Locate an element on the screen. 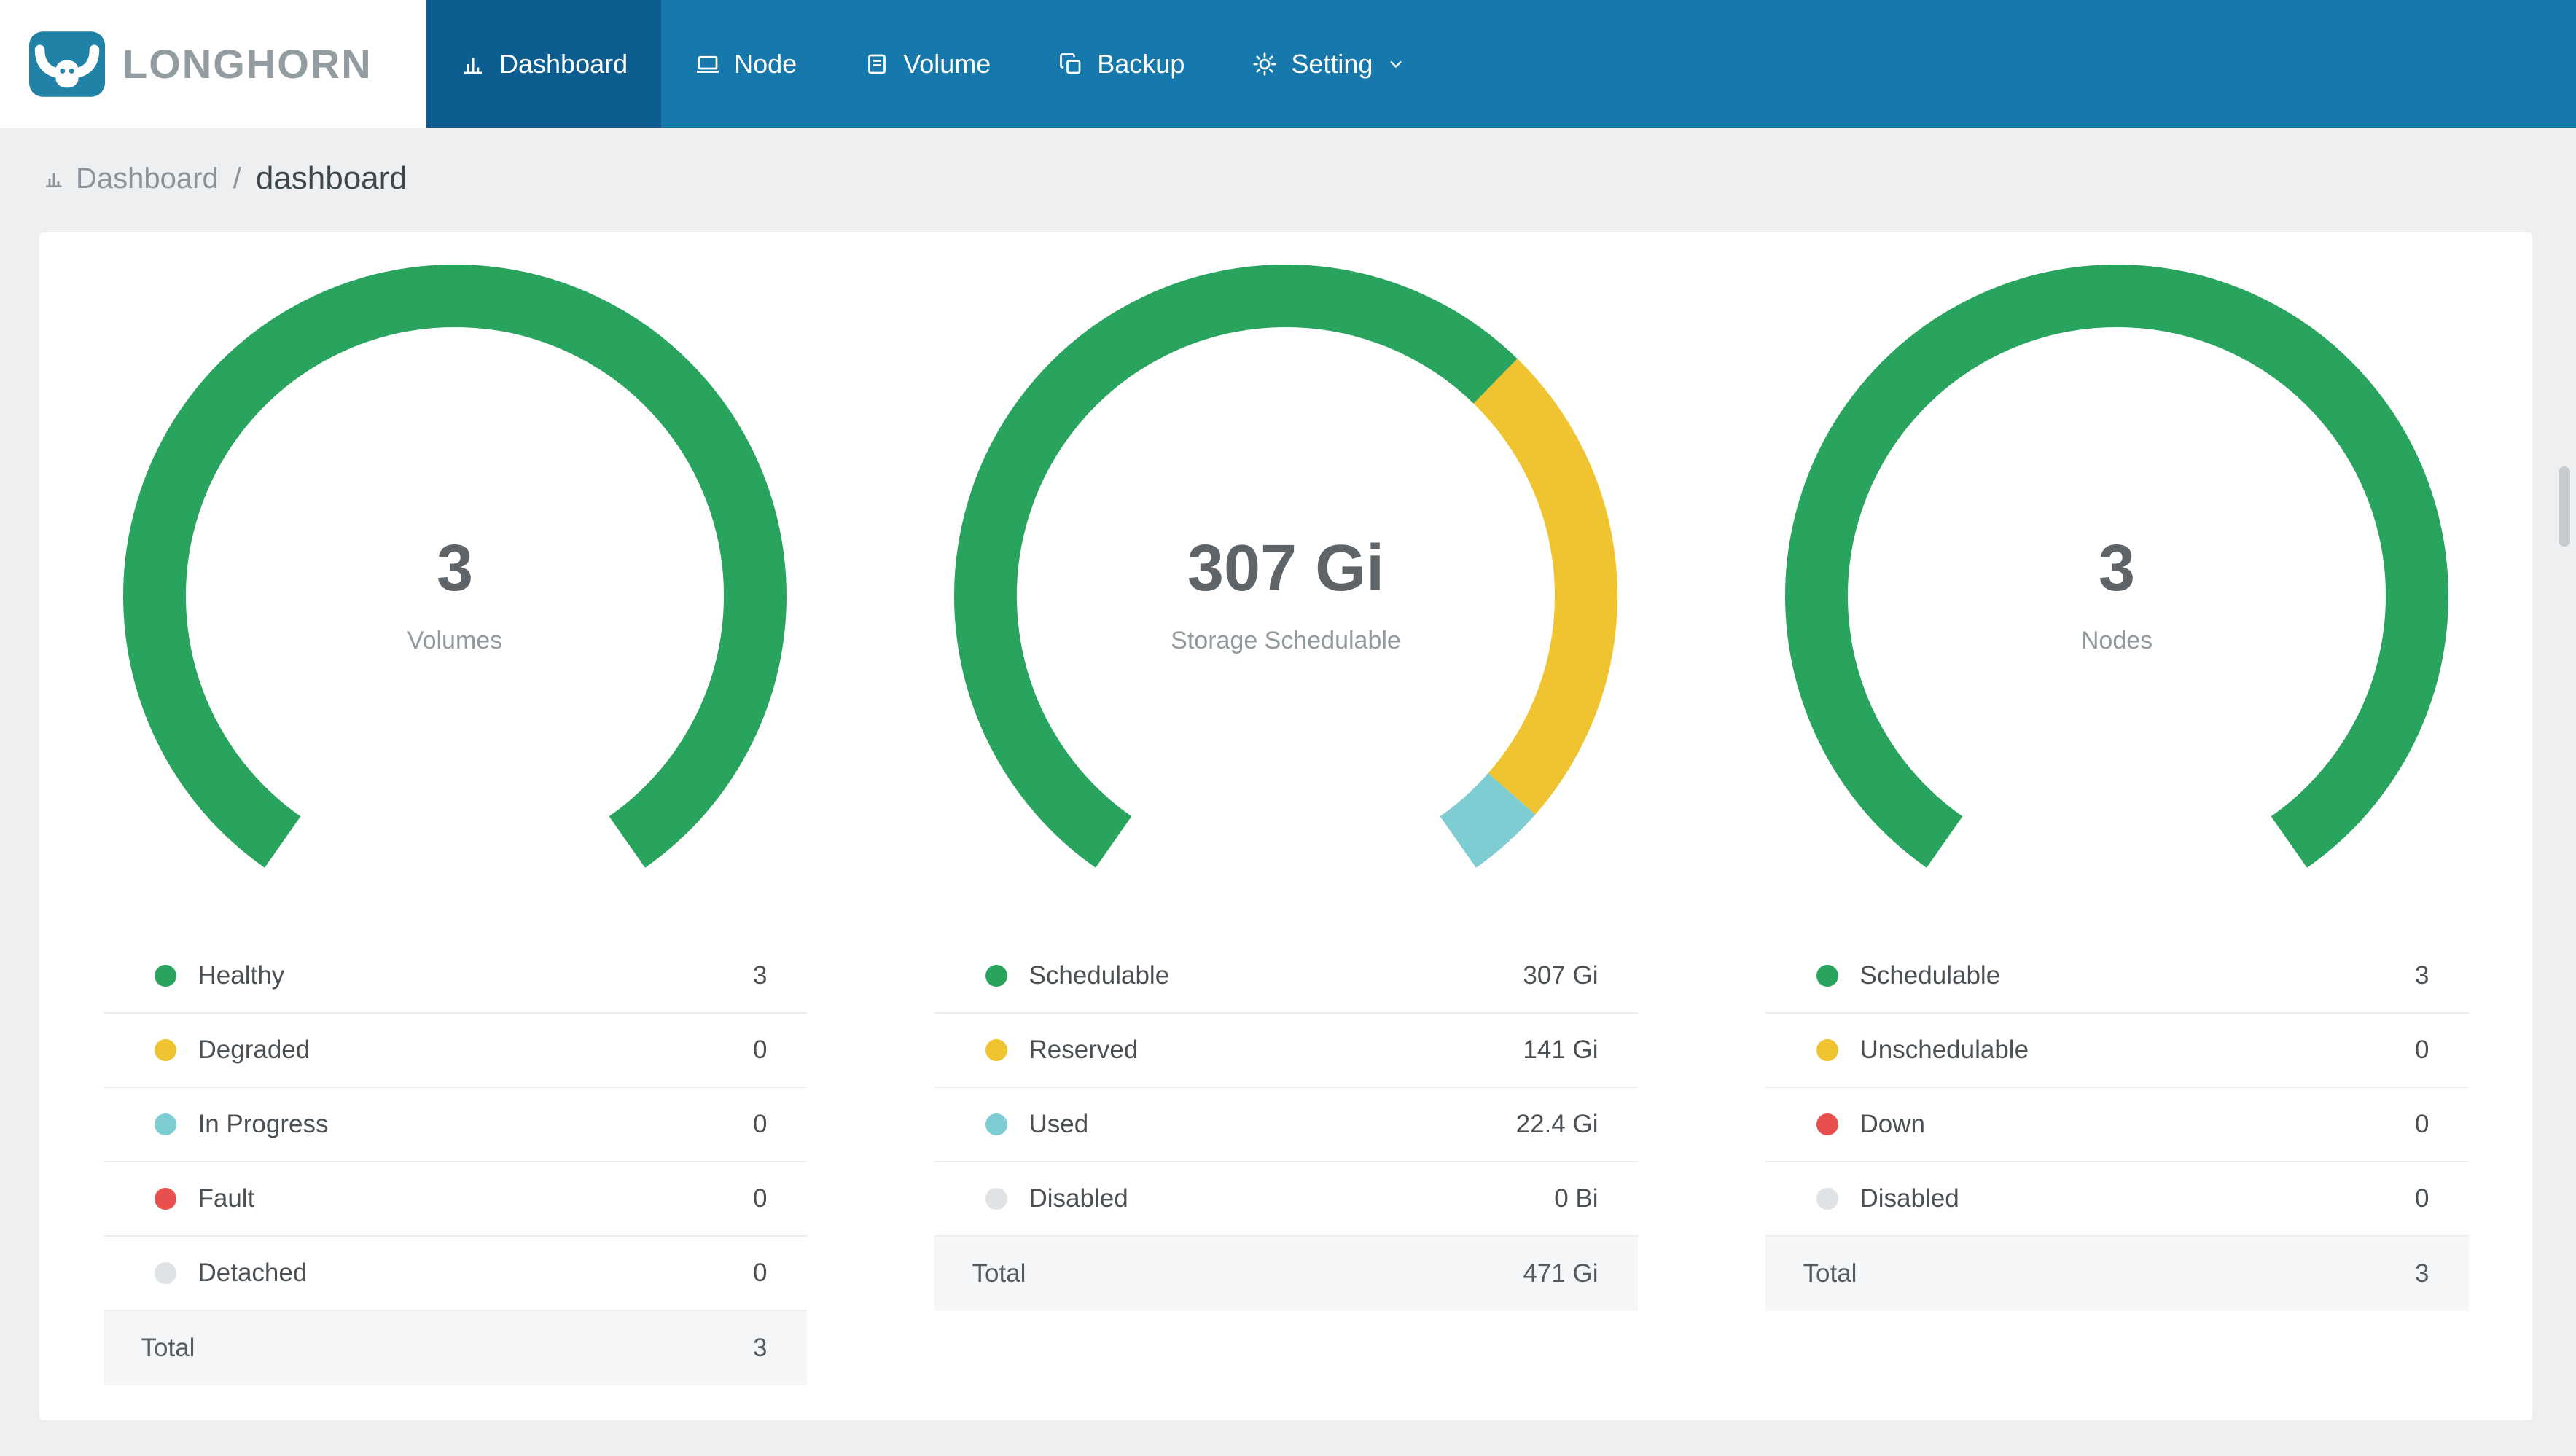 The image size is (2576, 1456). legend-label: Degraded is located at coordinates (255, 1050).